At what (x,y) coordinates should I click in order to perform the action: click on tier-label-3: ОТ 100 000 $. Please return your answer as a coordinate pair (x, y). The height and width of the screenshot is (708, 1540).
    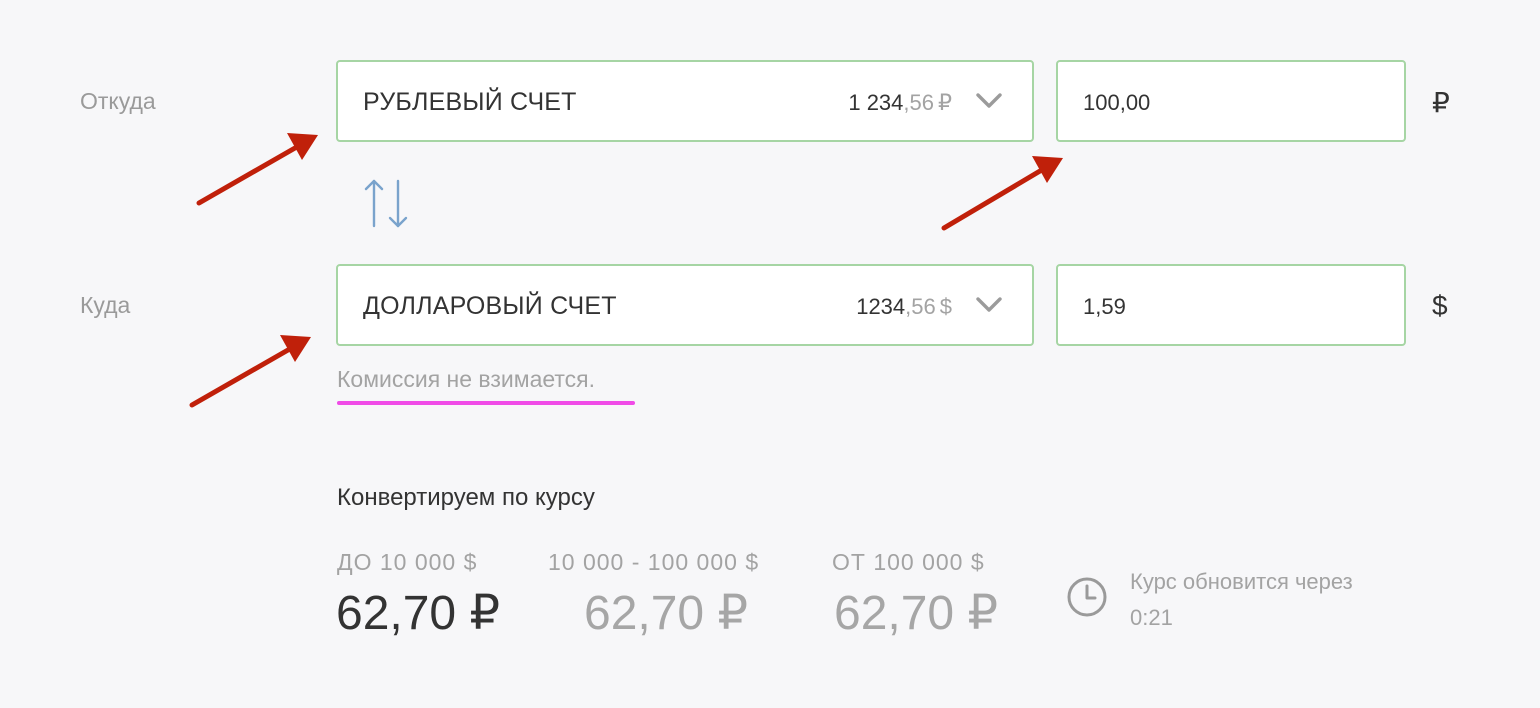
    Looking at the image, I should click on (908, 562).